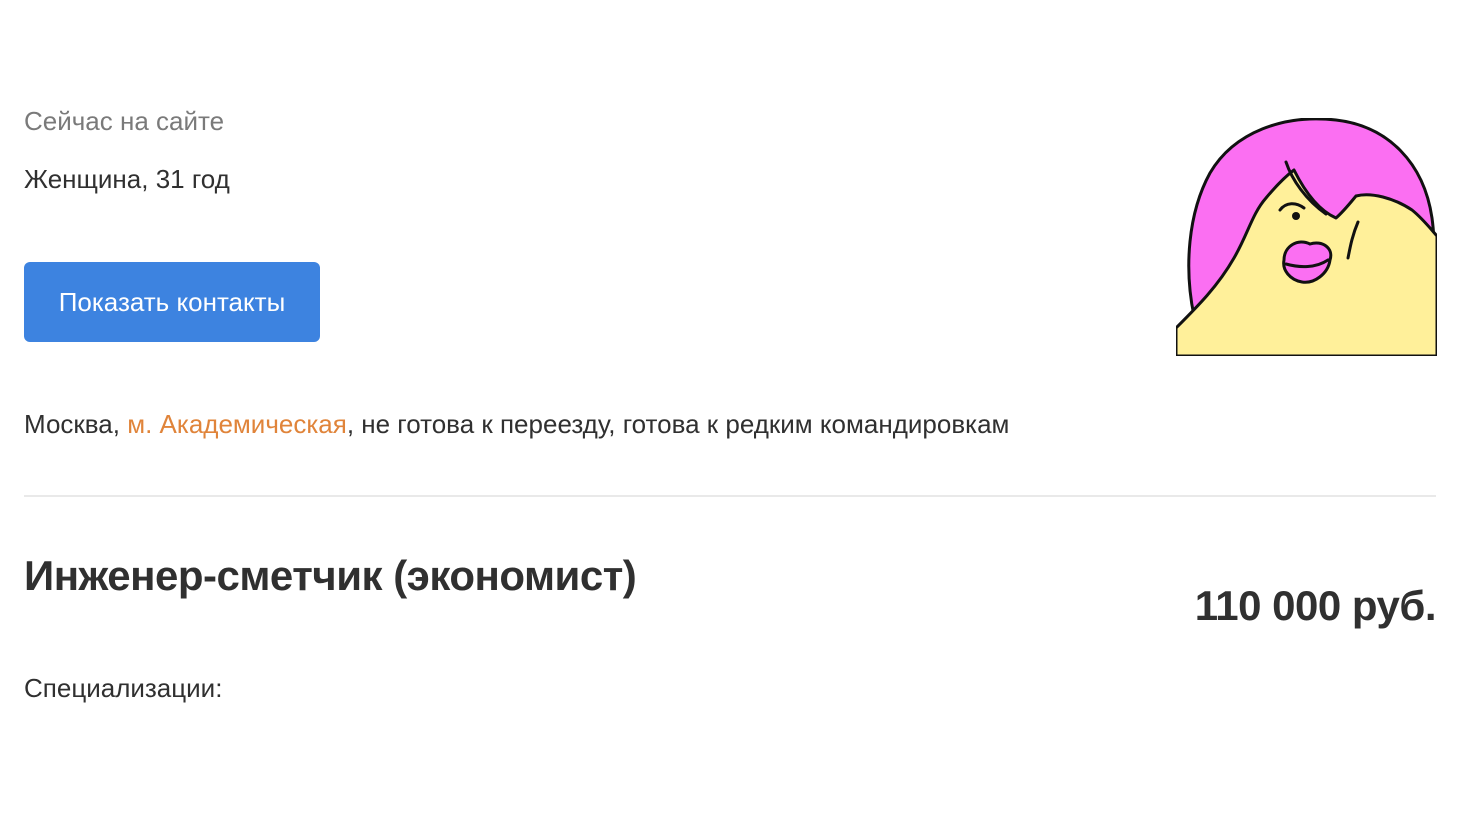 The width and height of the screenshot is (1460, 838). Describe the element at coordinates (127, 179) in the screenshot. I see `gender-age: Женщина, 31 год` at that location.